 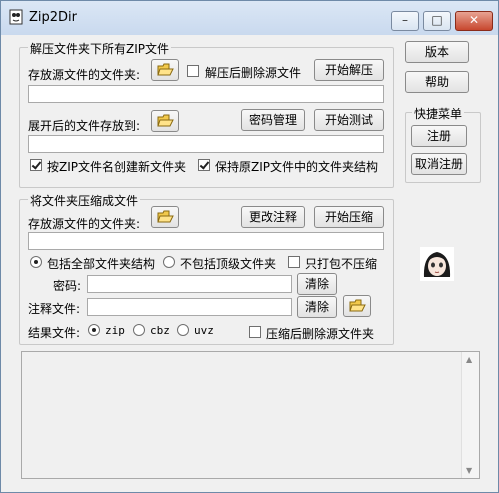 What do you see at coordinates (84, 75) in the screenshot?
I see `extract-source-label: 存放源文件的文件夹:` at bounding box center [84, 75].